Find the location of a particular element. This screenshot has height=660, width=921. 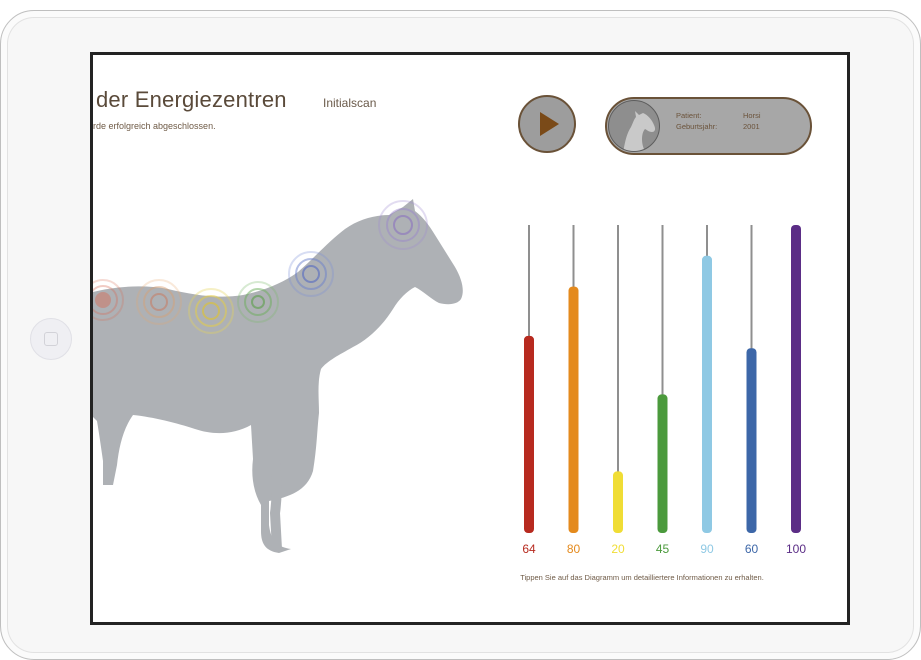

home-icon is located at coordinates (51, 339).